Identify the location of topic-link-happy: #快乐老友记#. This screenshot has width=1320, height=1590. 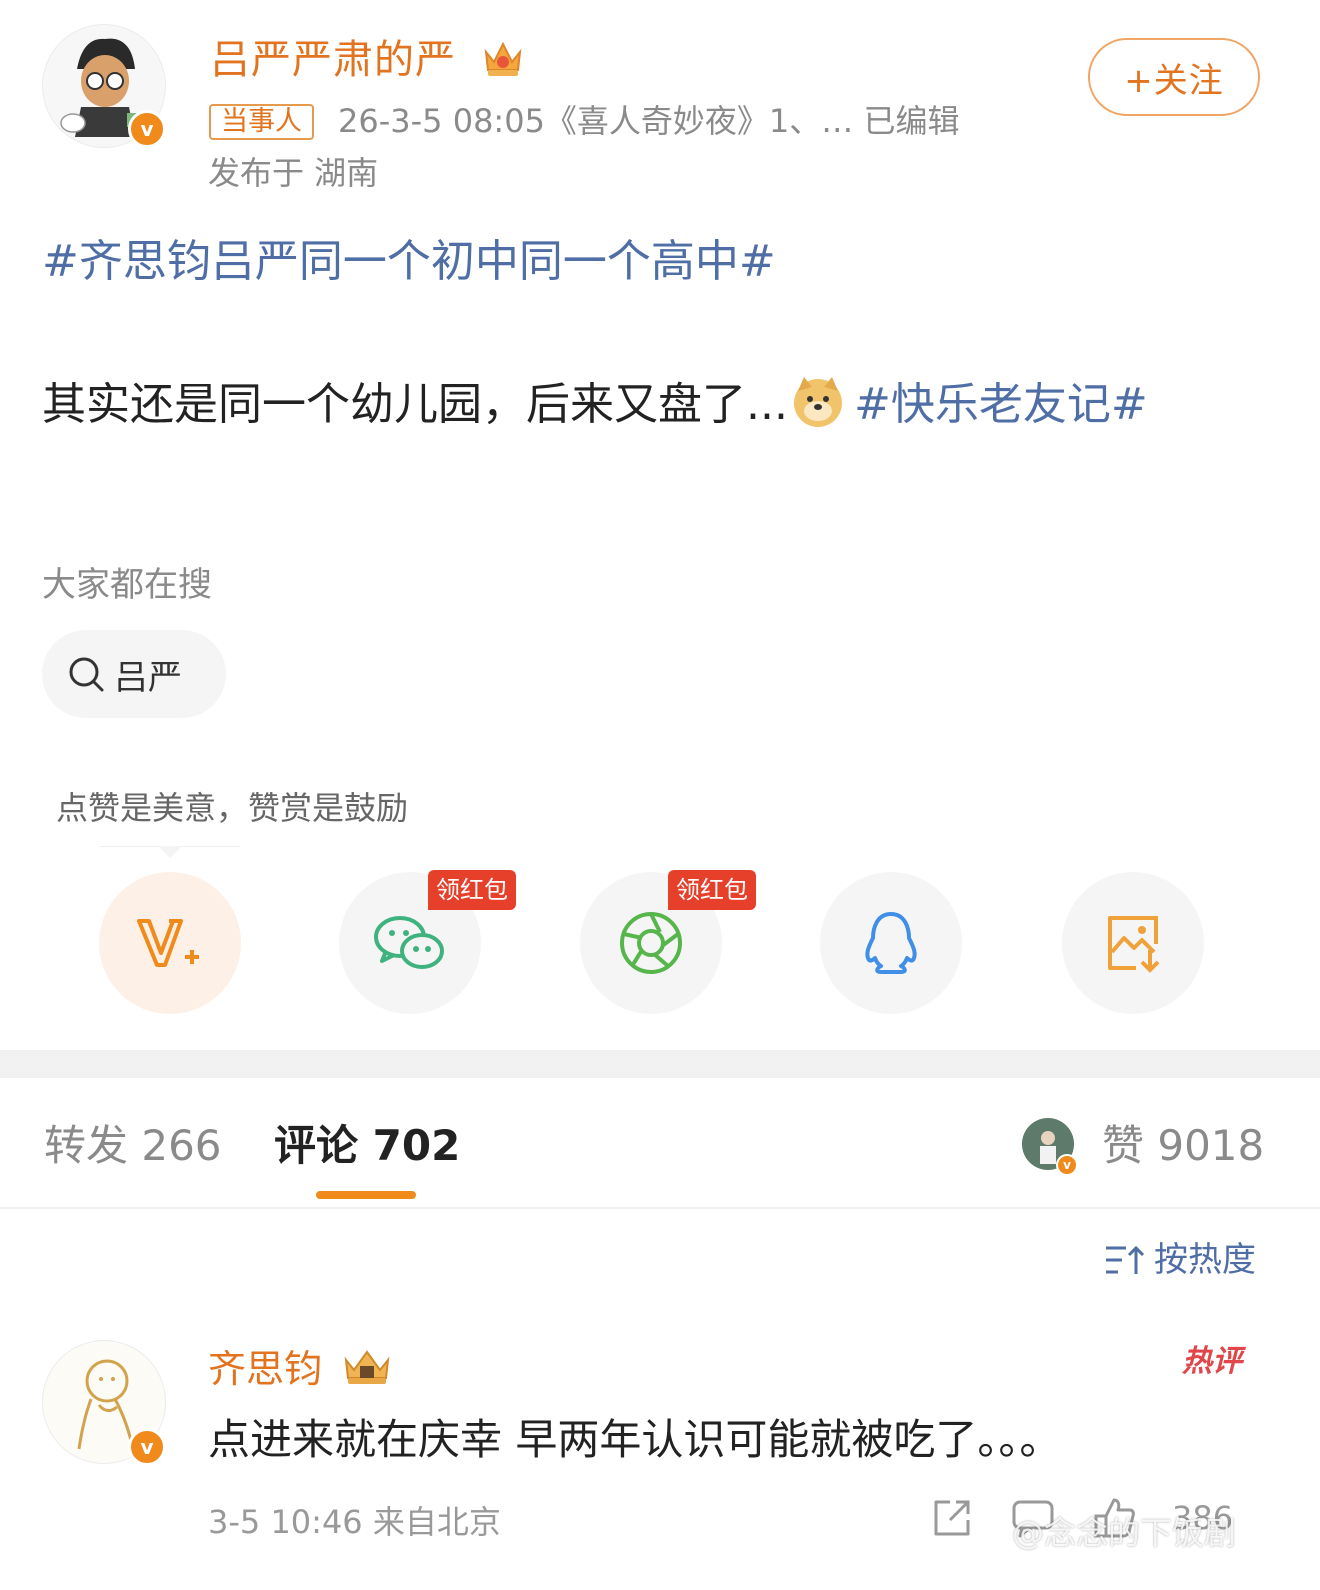
(1001, 404).